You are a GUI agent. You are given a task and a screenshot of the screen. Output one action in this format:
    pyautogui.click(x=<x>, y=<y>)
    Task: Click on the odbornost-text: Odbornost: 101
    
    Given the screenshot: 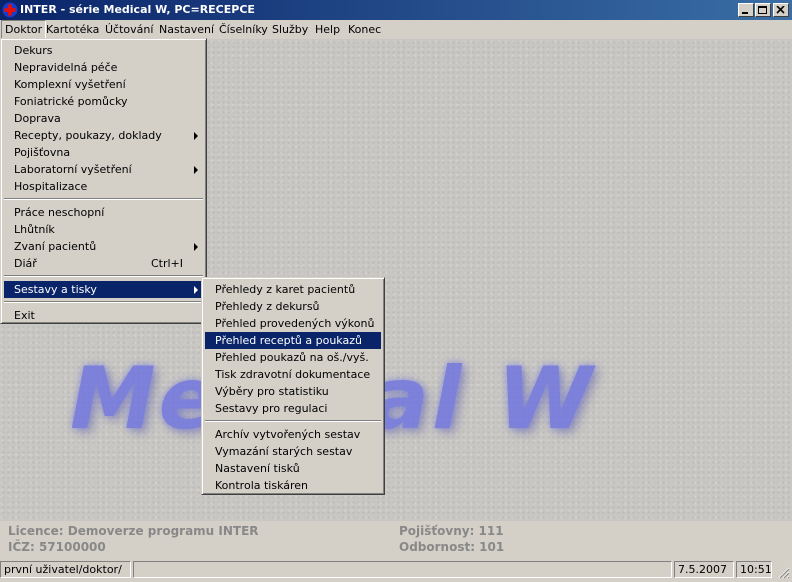 What is the action you would take?
    pyautogui.click(x=452, y=547)
    